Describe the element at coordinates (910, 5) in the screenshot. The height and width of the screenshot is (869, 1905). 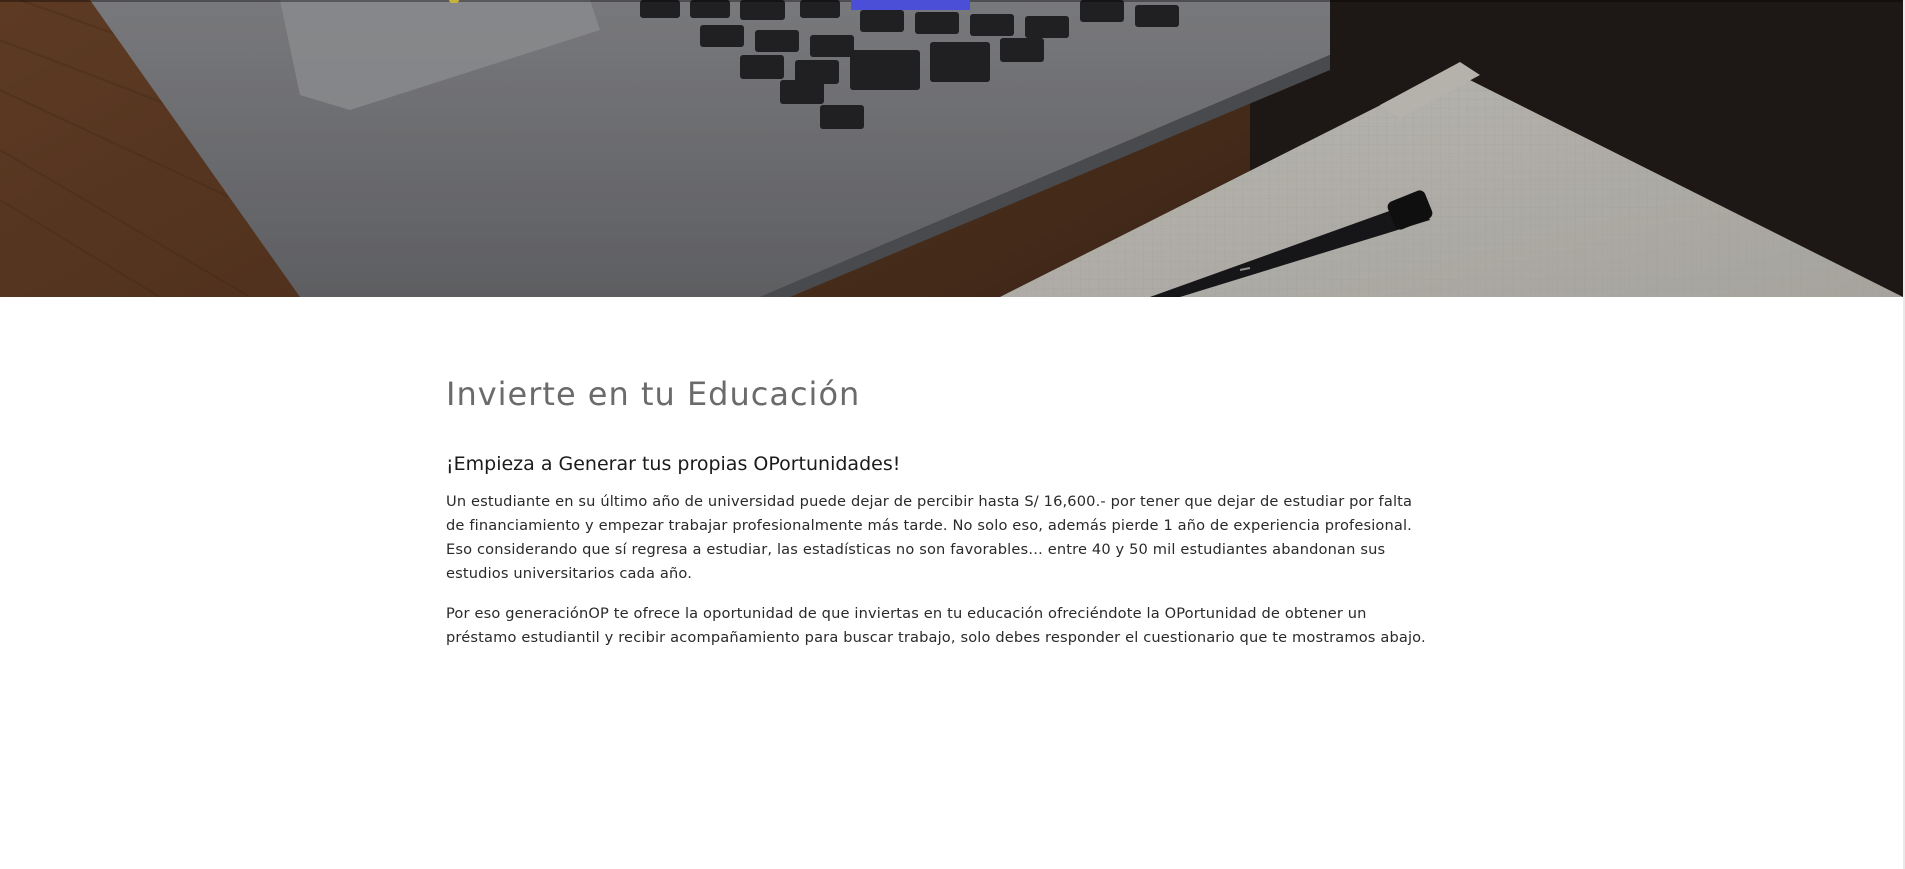
I see `hero-cta-button` at that location.